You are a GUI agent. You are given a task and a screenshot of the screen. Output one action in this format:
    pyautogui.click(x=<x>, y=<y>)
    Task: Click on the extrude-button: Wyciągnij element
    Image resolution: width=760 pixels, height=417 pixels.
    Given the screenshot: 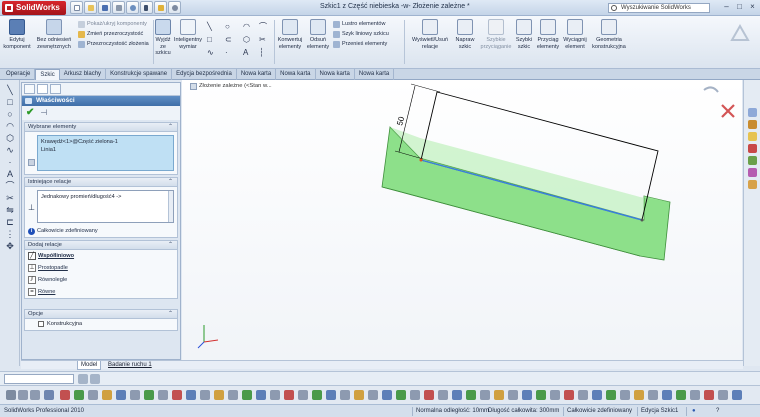 What is the action you would take?
    pyautogui.click(x=575, y=34)
    